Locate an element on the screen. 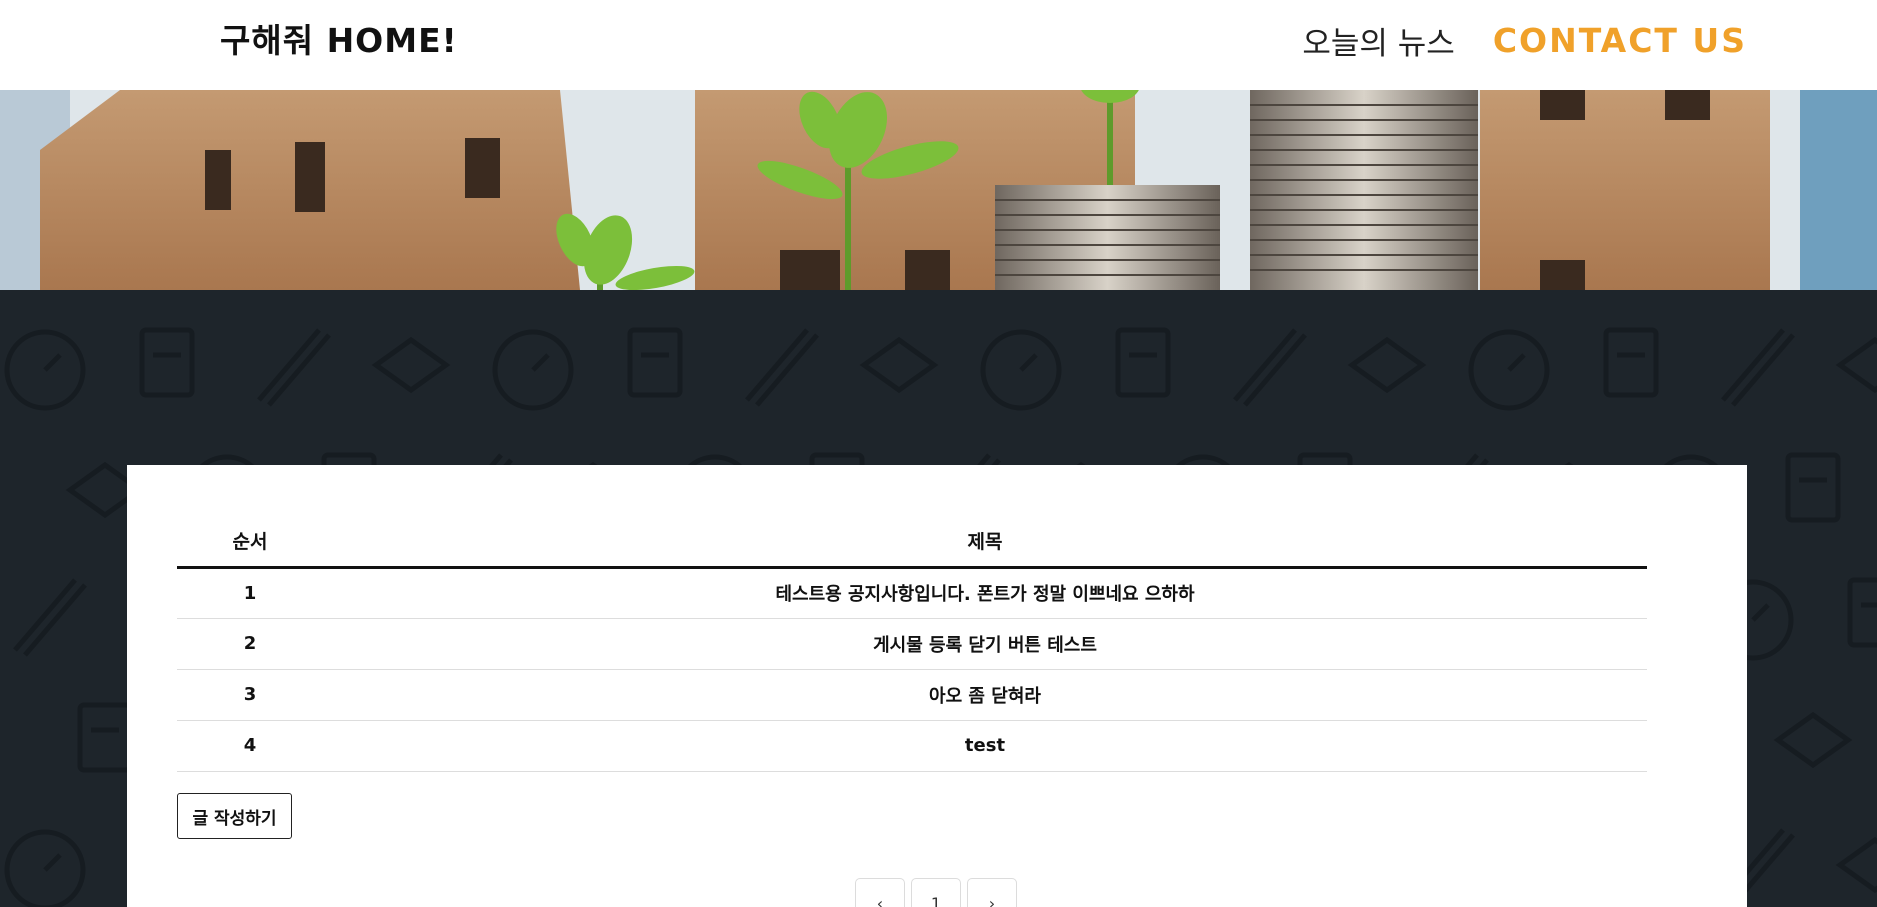  chevron-right-icon: › is located at coordinates (992, 900).